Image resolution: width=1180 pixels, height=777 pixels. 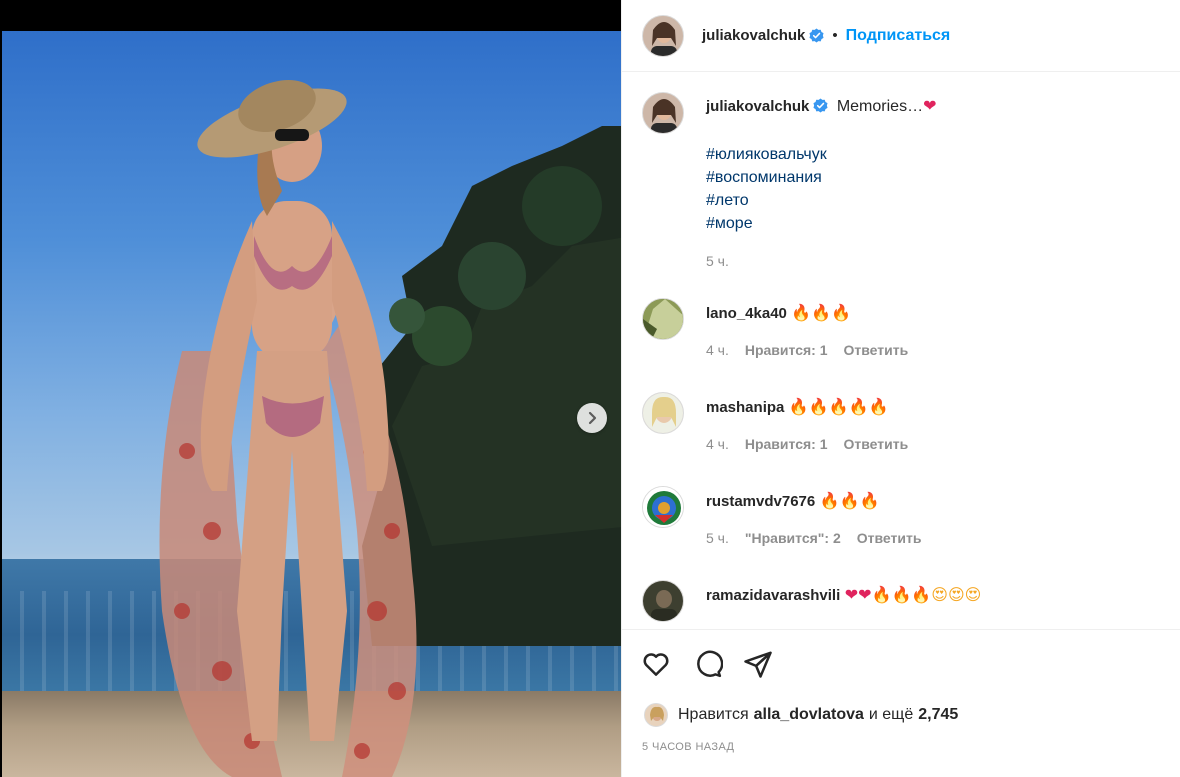 I want to click on heart-outline-icon, so click(x=656, y=664).